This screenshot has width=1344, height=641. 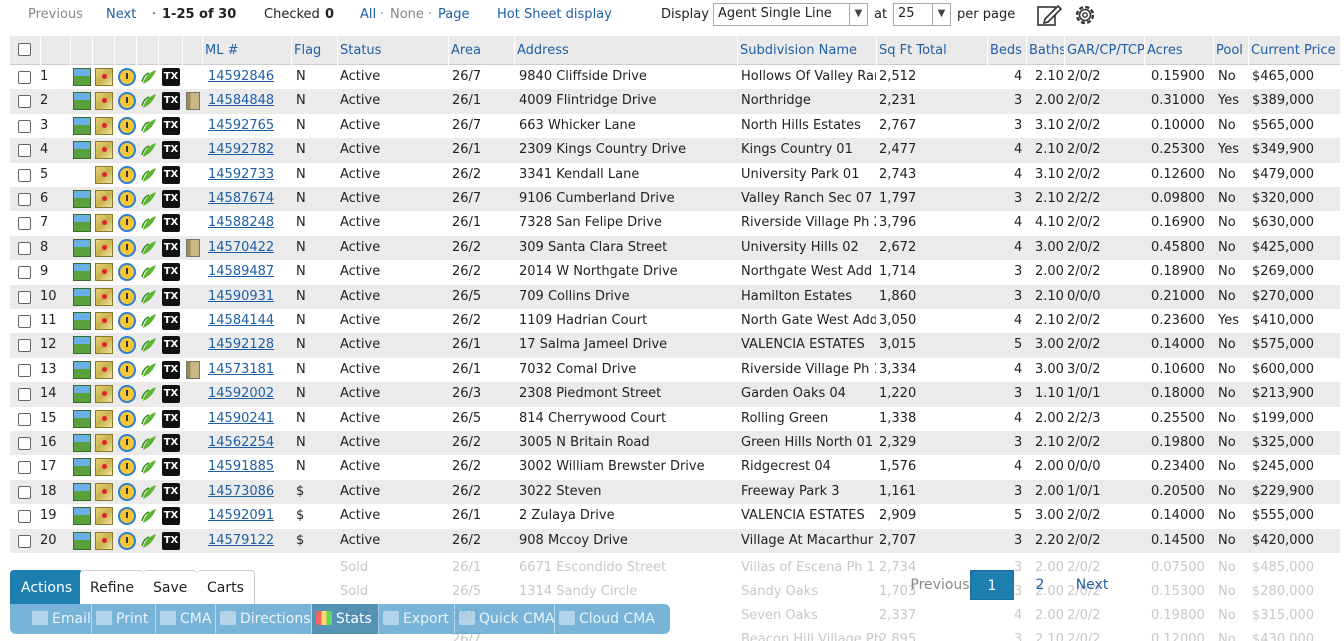 What do you see at coordinates (193, 247) in the screenshot?
I see `document-icon` at bounding box center [193, 247].